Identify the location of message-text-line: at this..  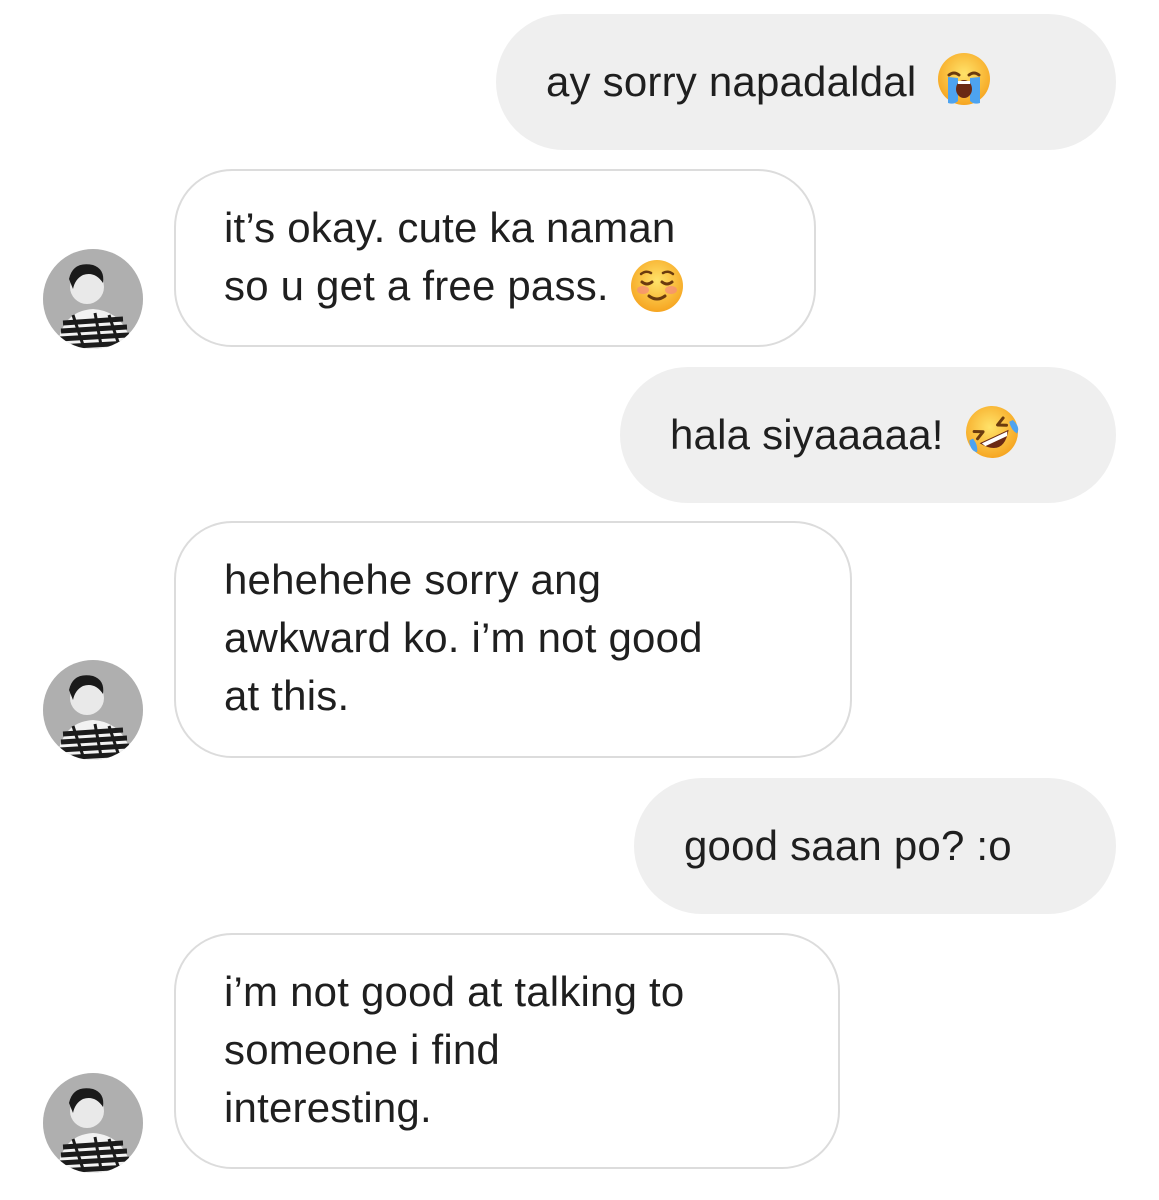
(287, 695).